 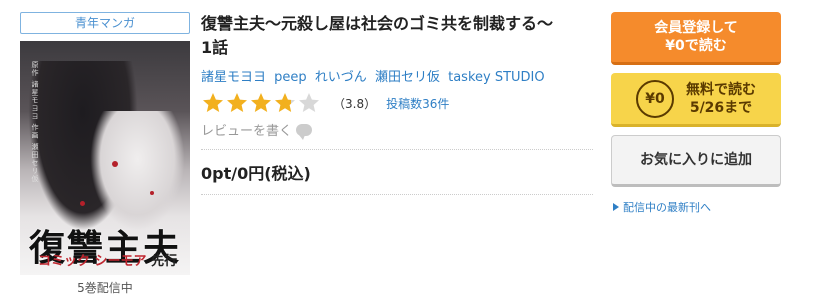 I want to click on register-and-read-button: 会員登録して ¥0で読む, so click(x=696, y=38).